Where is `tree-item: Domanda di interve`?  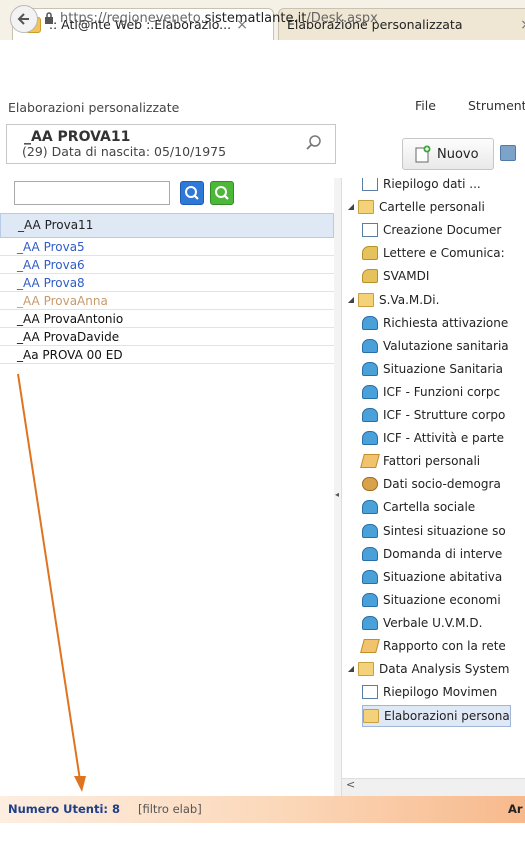
tree-item: Domanda di interve is located at coordinates (432, 554).